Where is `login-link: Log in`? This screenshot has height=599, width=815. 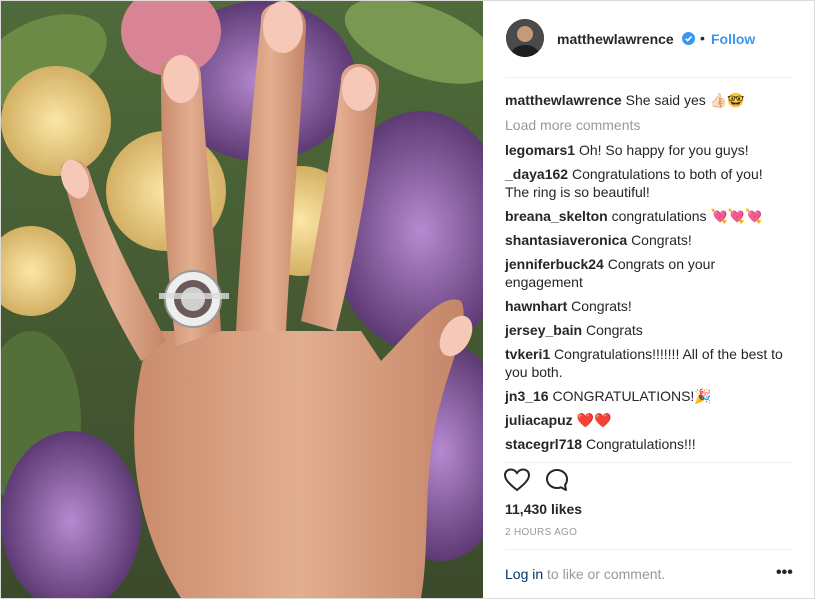 login-link: Log in is located at coordinates (524, 574).